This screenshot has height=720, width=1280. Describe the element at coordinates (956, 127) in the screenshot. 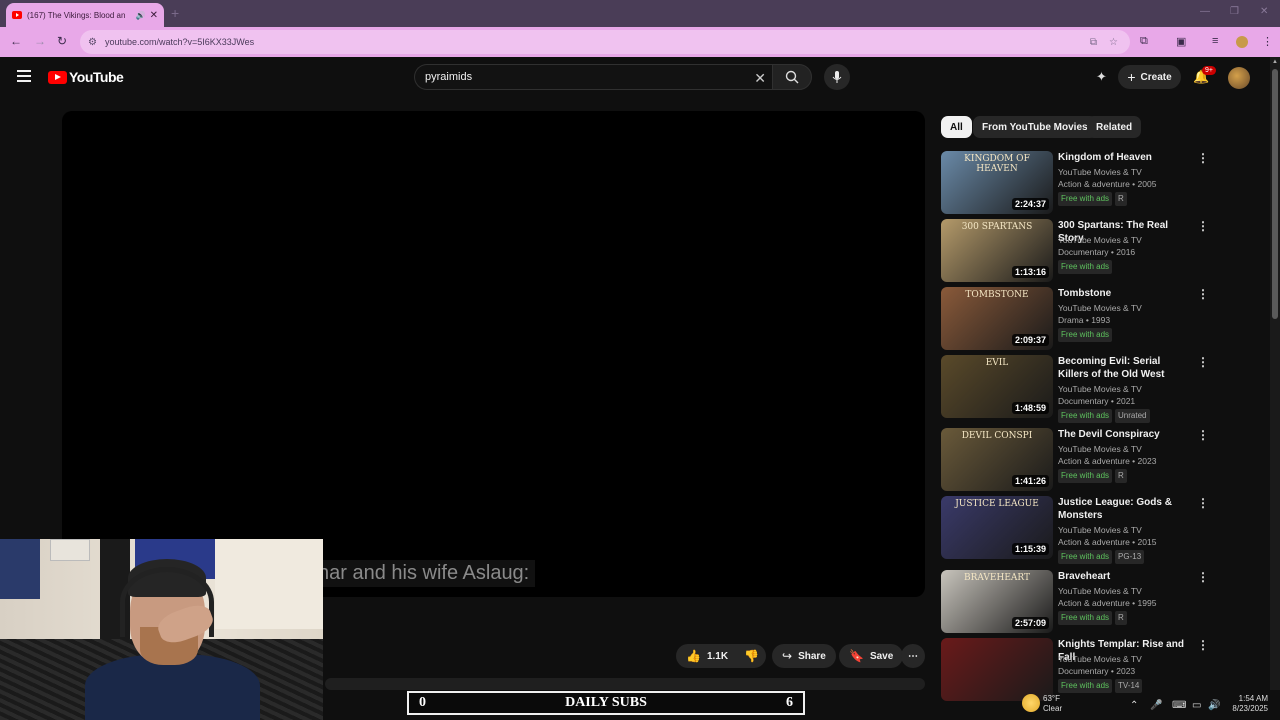

I see `chip-all: All` at that location.